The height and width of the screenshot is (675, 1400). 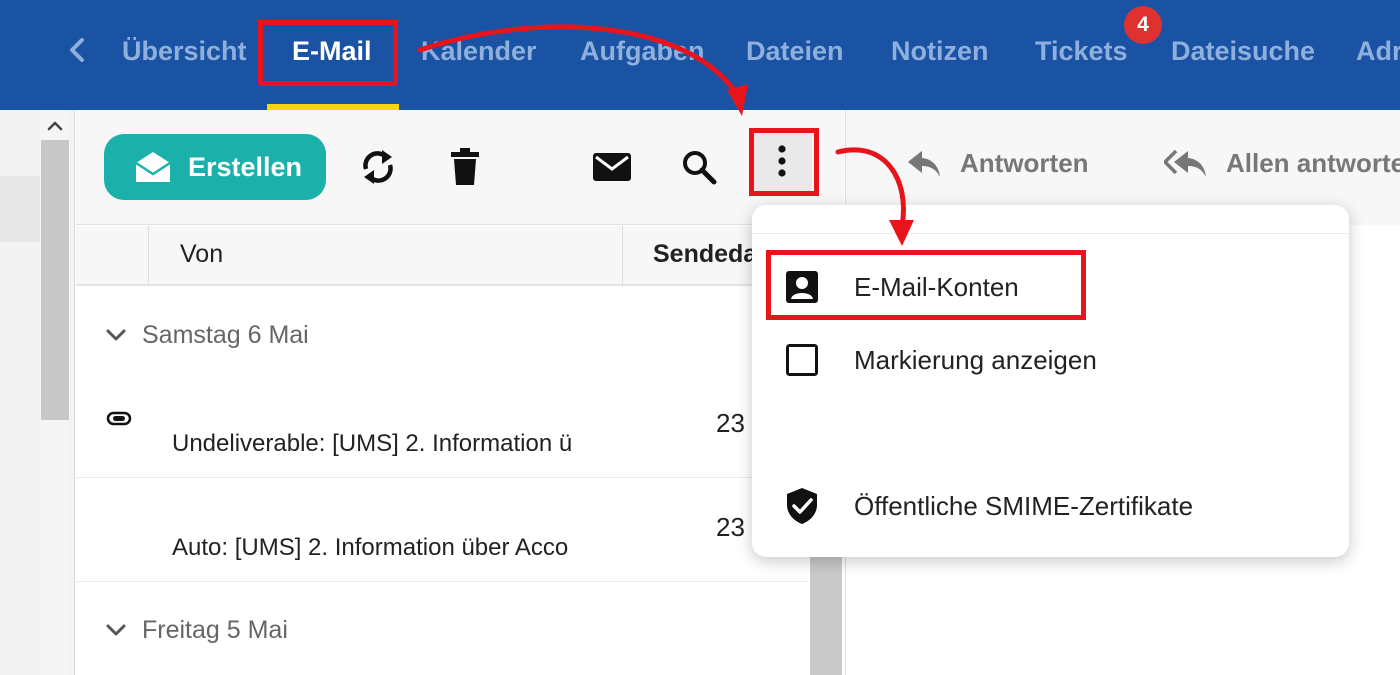 What do you see at coordinates (215, 629) in the screenshot?
I see `group-label: Freitag 5 Mai` at bounding box center [215, 629].